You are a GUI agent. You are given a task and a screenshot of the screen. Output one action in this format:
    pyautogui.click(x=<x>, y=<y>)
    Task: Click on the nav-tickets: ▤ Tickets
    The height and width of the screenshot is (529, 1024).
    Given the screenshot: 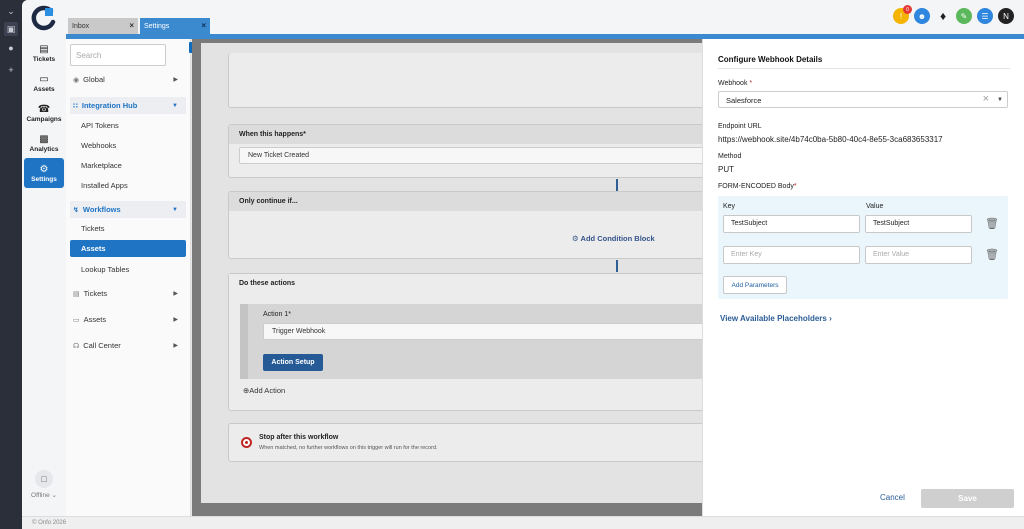 What is the action you would take?
    pyautogui.click(x=44, y=53)
    